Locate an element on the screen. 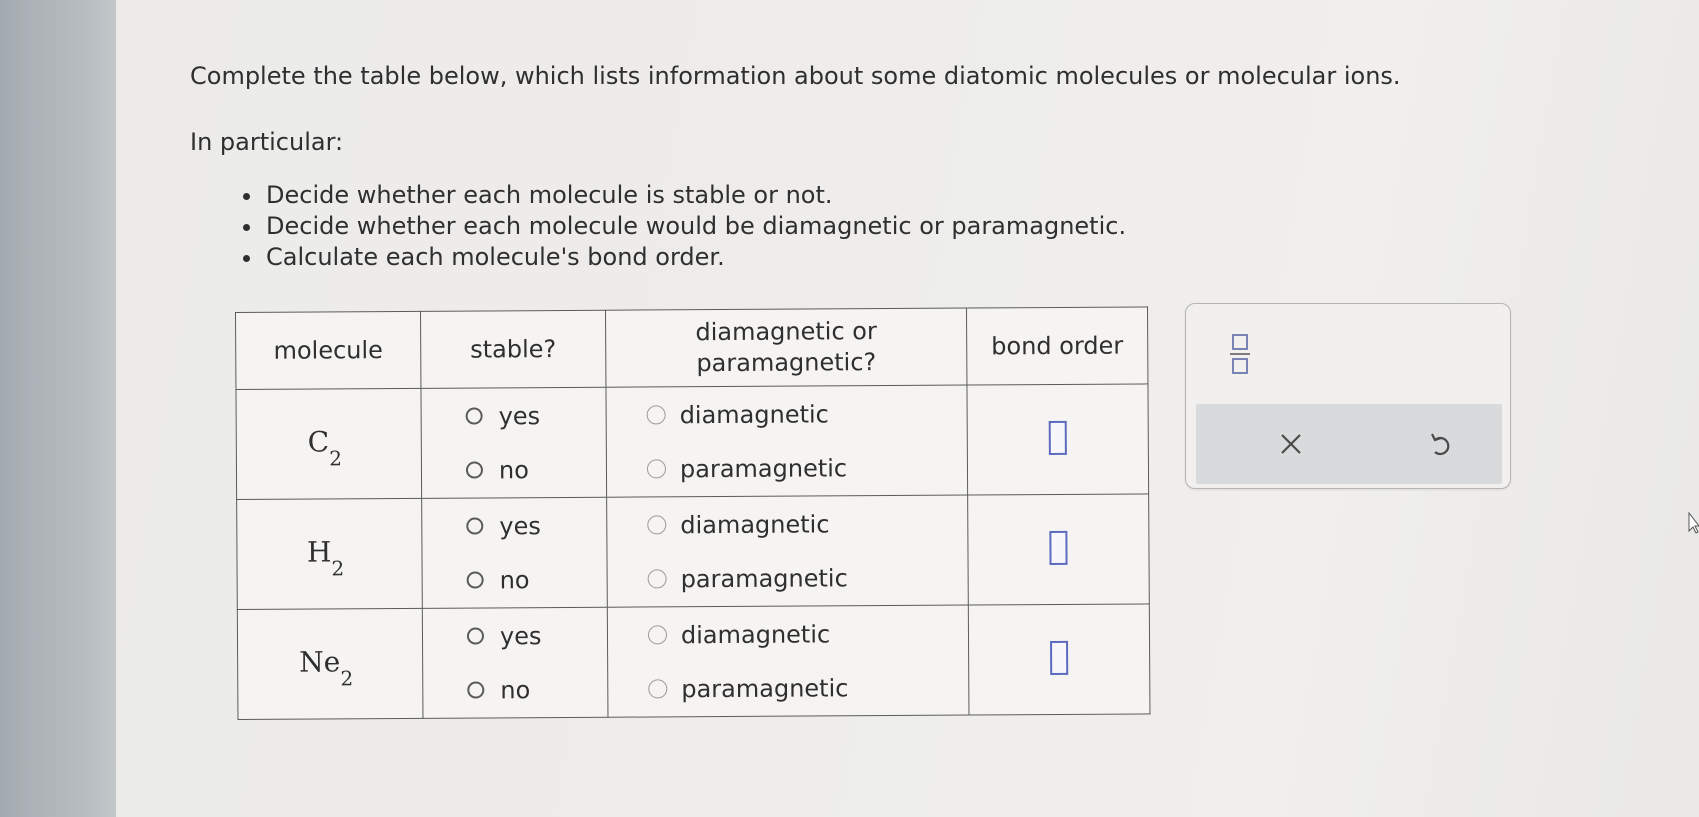 This screenshot has height=817, width=1699. table-row: C2 yes no diamagnetic paramagnetic is located at coordinates (692, 441).